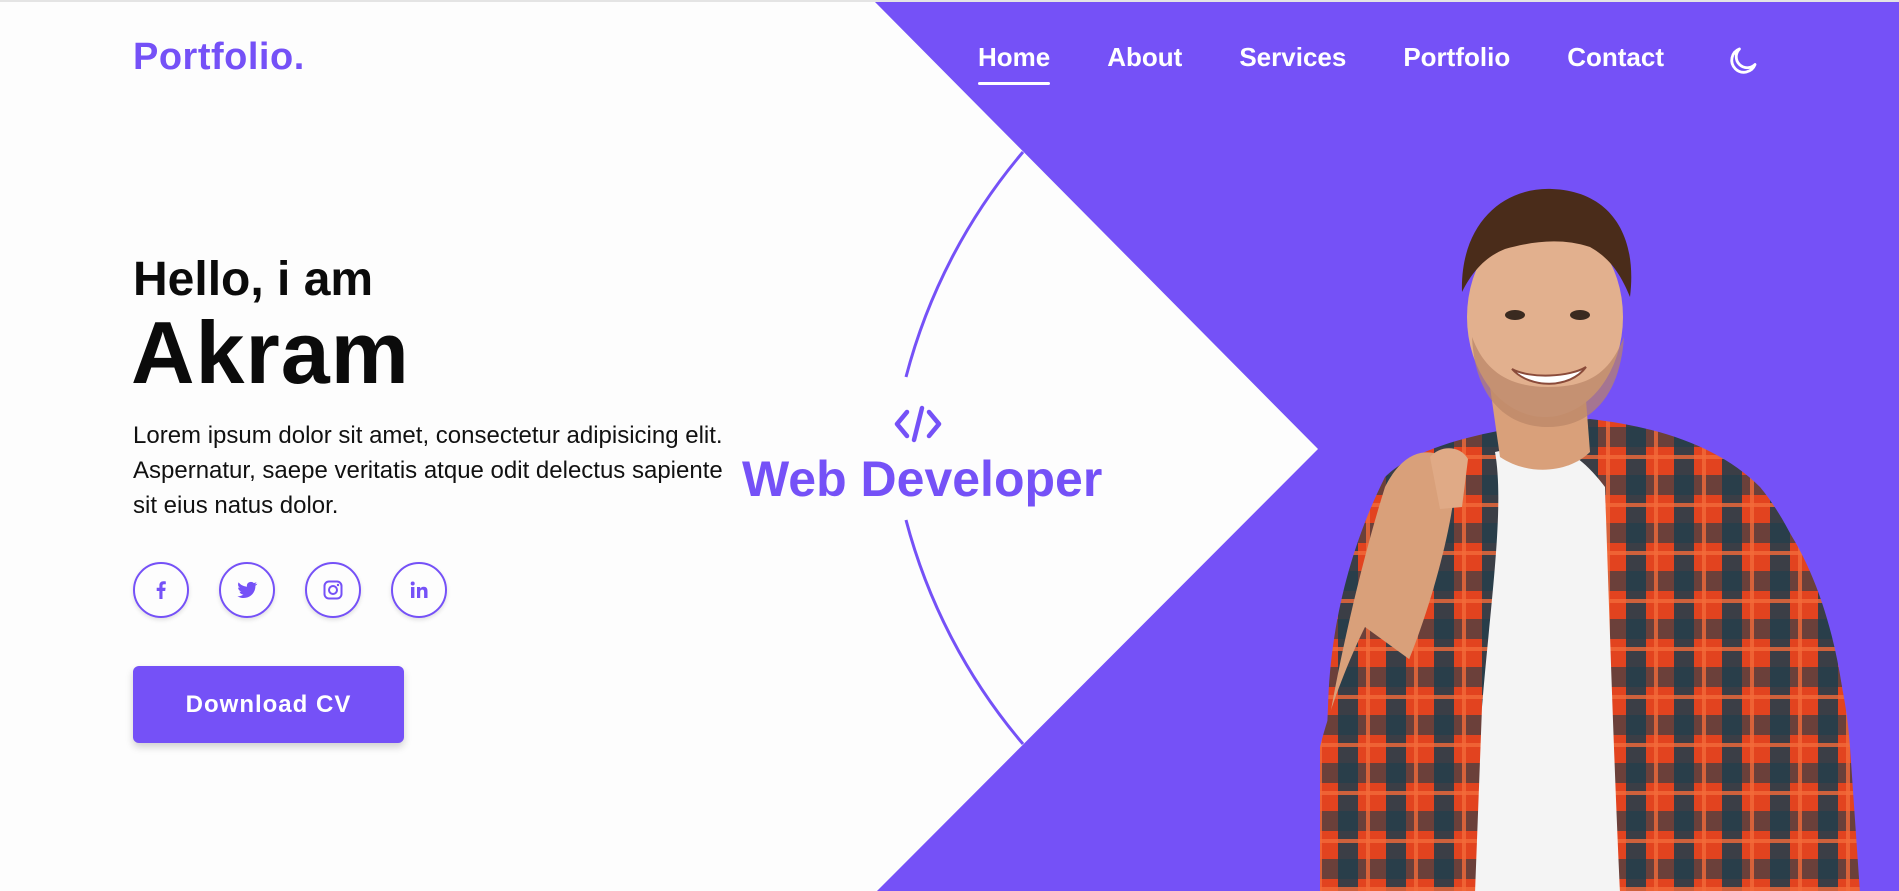 The image size is (1899, 891). I want to click on download-cv-button: Download CV, so click(268, 704).